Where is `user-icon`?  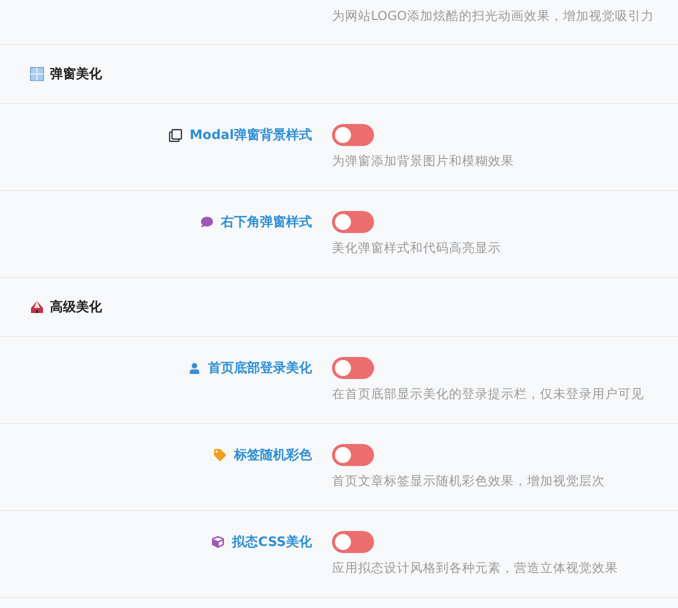 user-icon is located at coordinates (194, 368).